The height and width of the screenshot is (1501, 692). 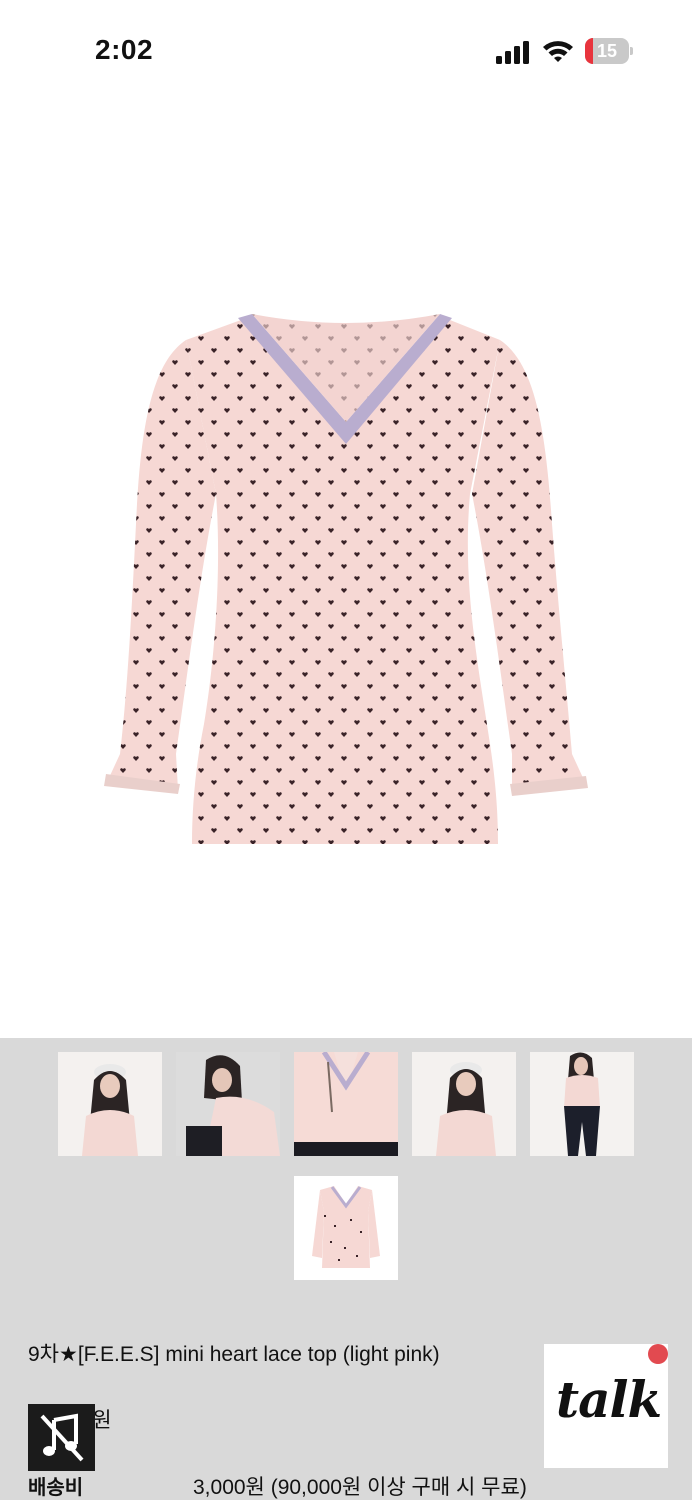 I want to click on shipping-value: 3,000원 (90,000원 이상 구매 시 무료), so click(x=360, y=1487).